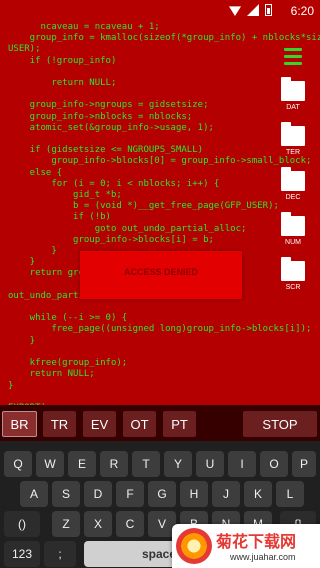 Image resolution: width=320 pixels, height=568 pixels. What do you see at coordinates (106, 150) in the screenshot?
I see `code-line: if (gidsetsize <= NGROUPS_SMALL)` at bounding box center [106, 150].